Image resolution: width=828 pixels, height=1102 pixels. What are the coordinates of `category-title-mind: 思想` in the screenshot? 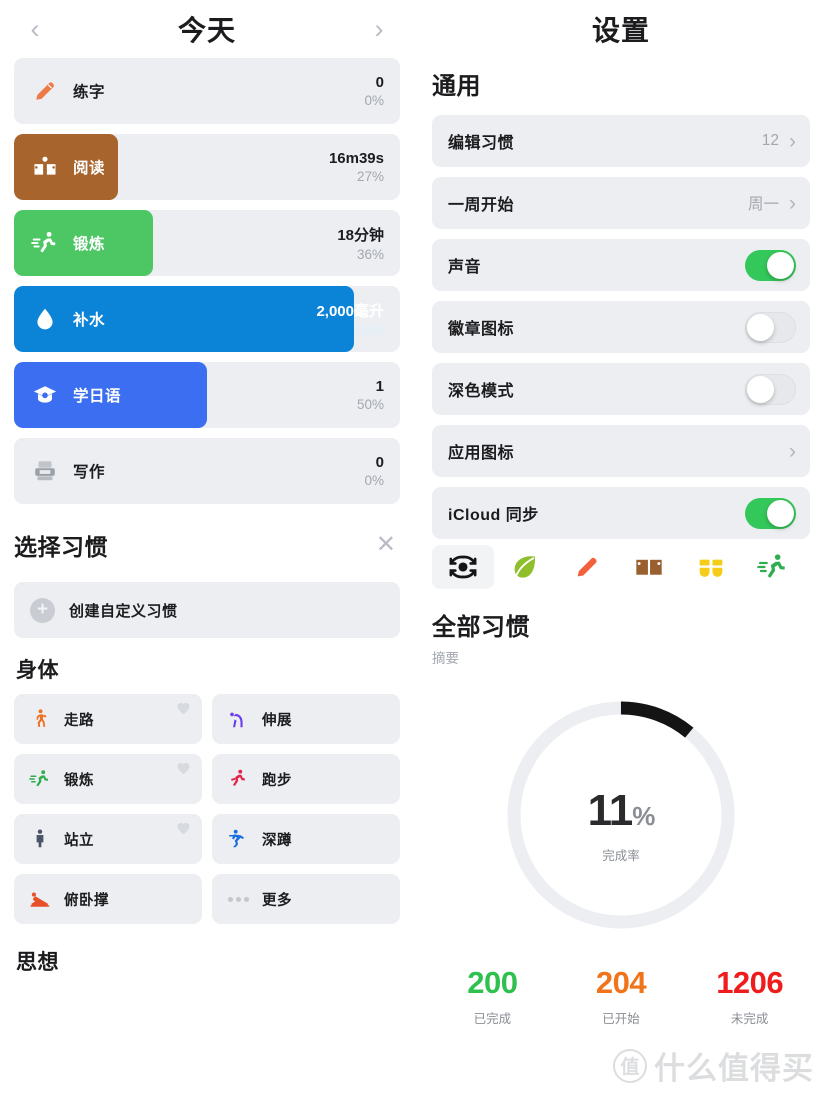 It's located at (37, 962).